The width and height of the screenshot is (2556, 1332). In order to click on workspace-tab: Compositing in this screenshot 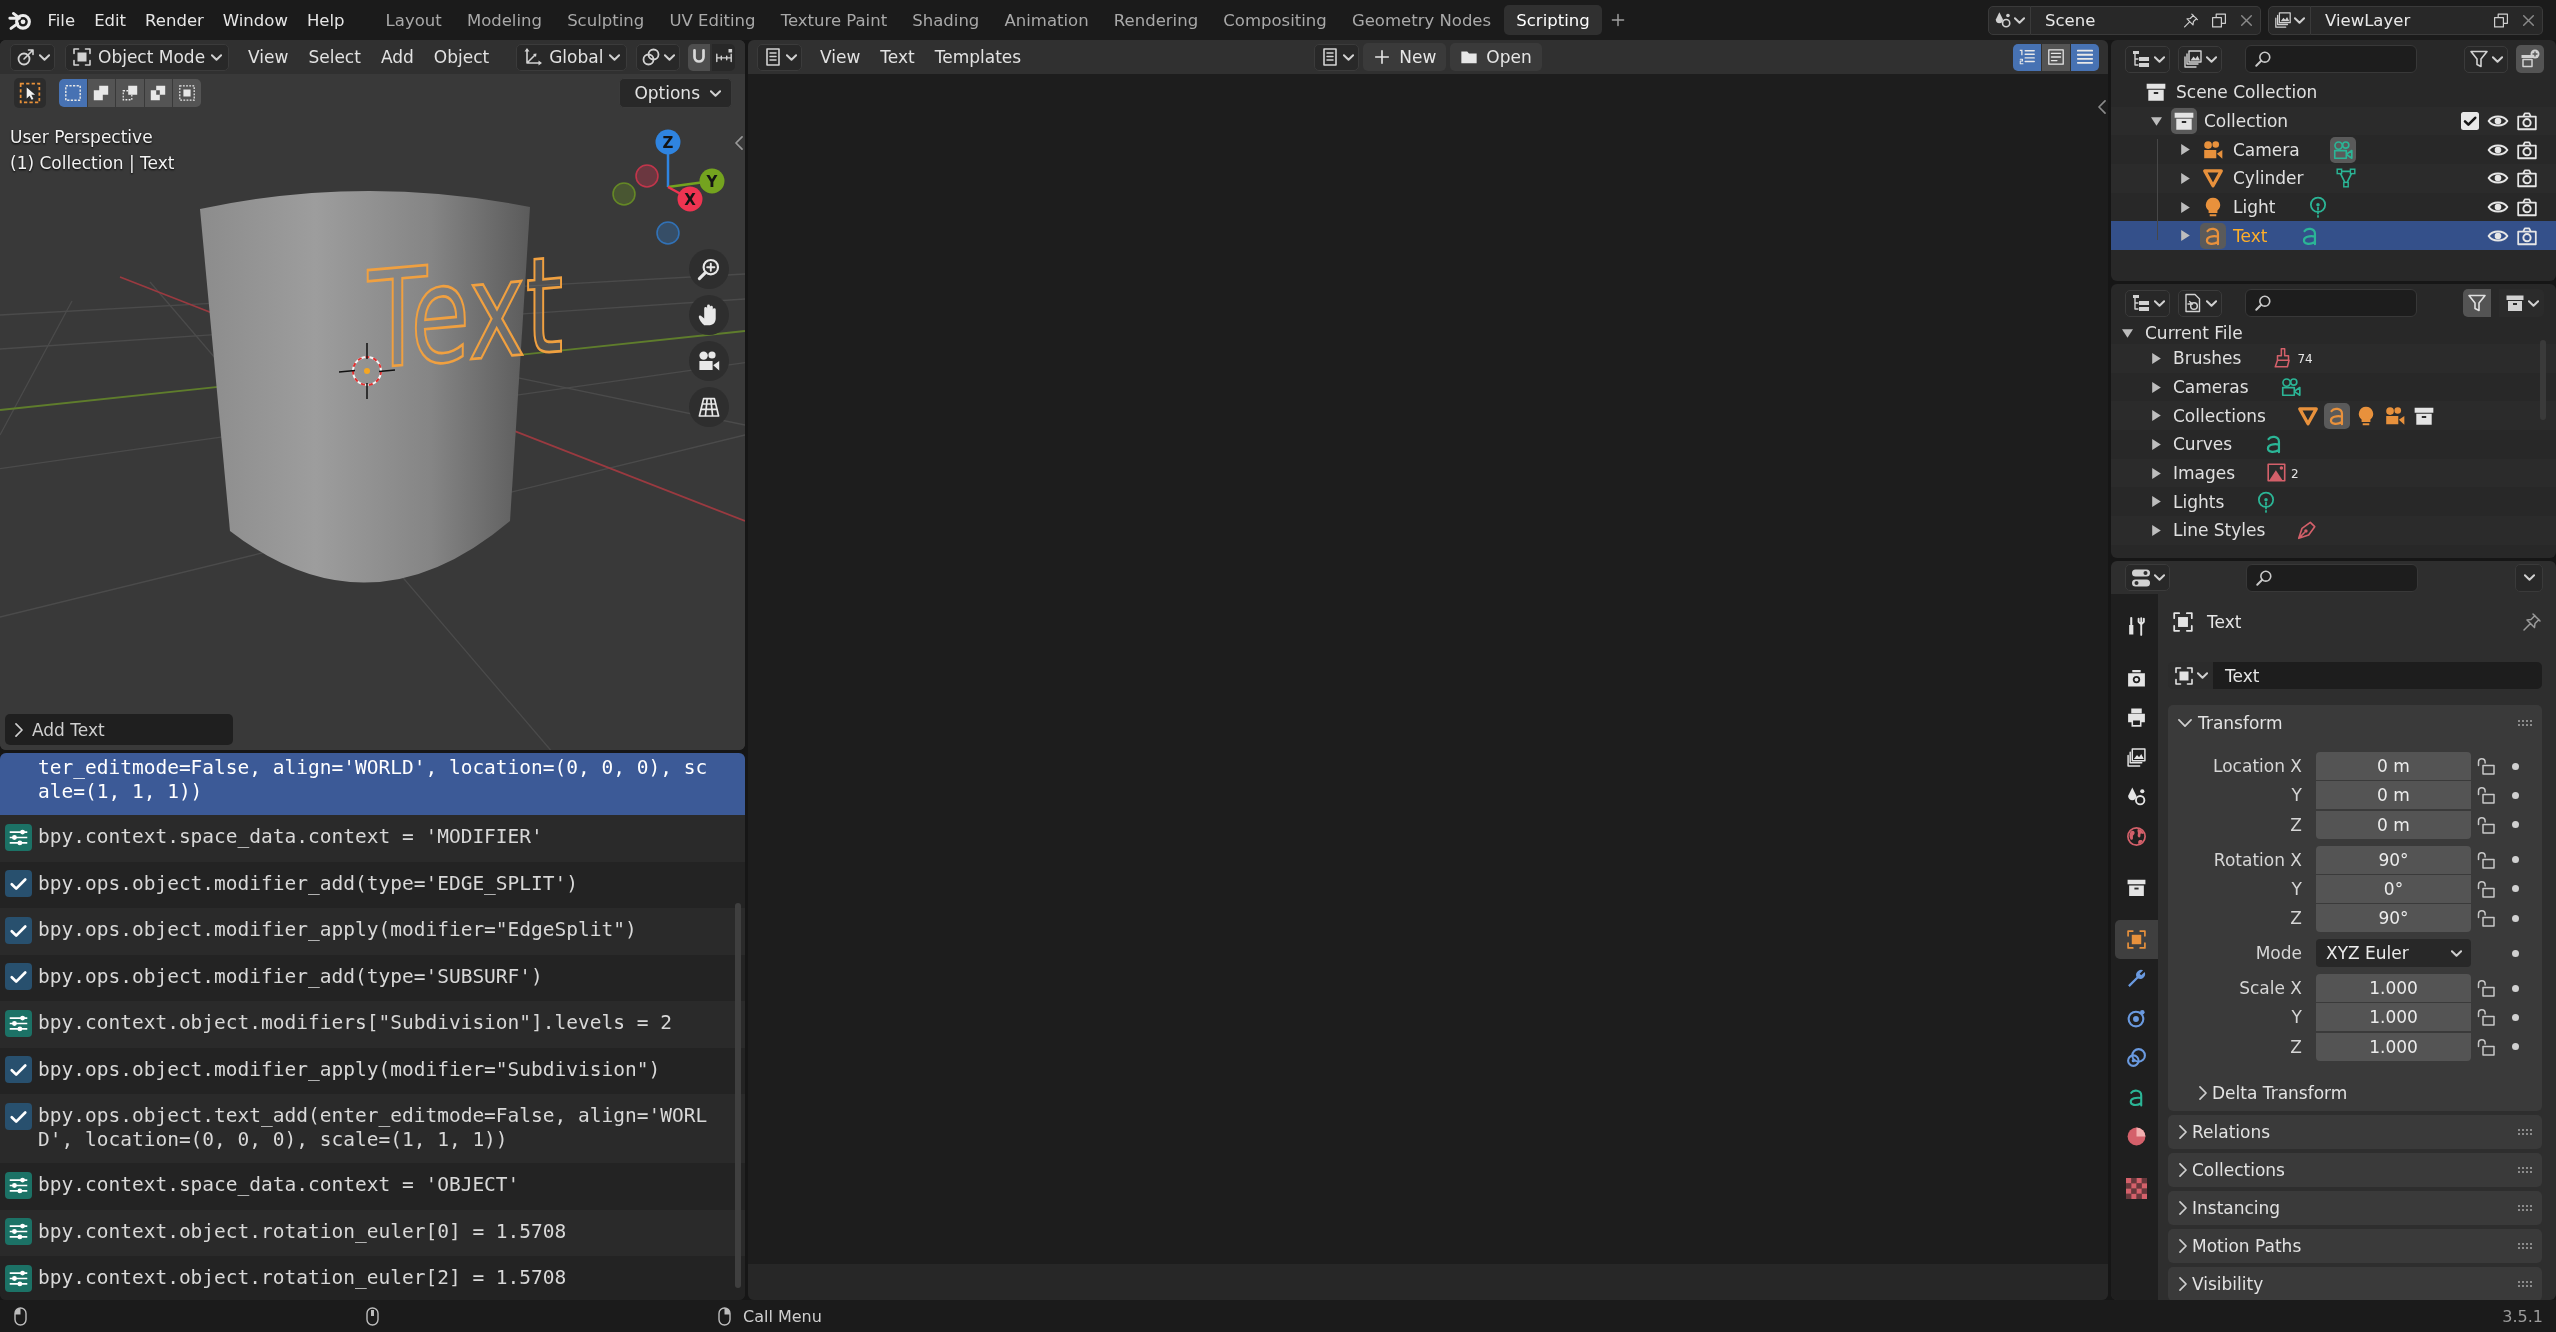, I will do `click(1275, 20)`.